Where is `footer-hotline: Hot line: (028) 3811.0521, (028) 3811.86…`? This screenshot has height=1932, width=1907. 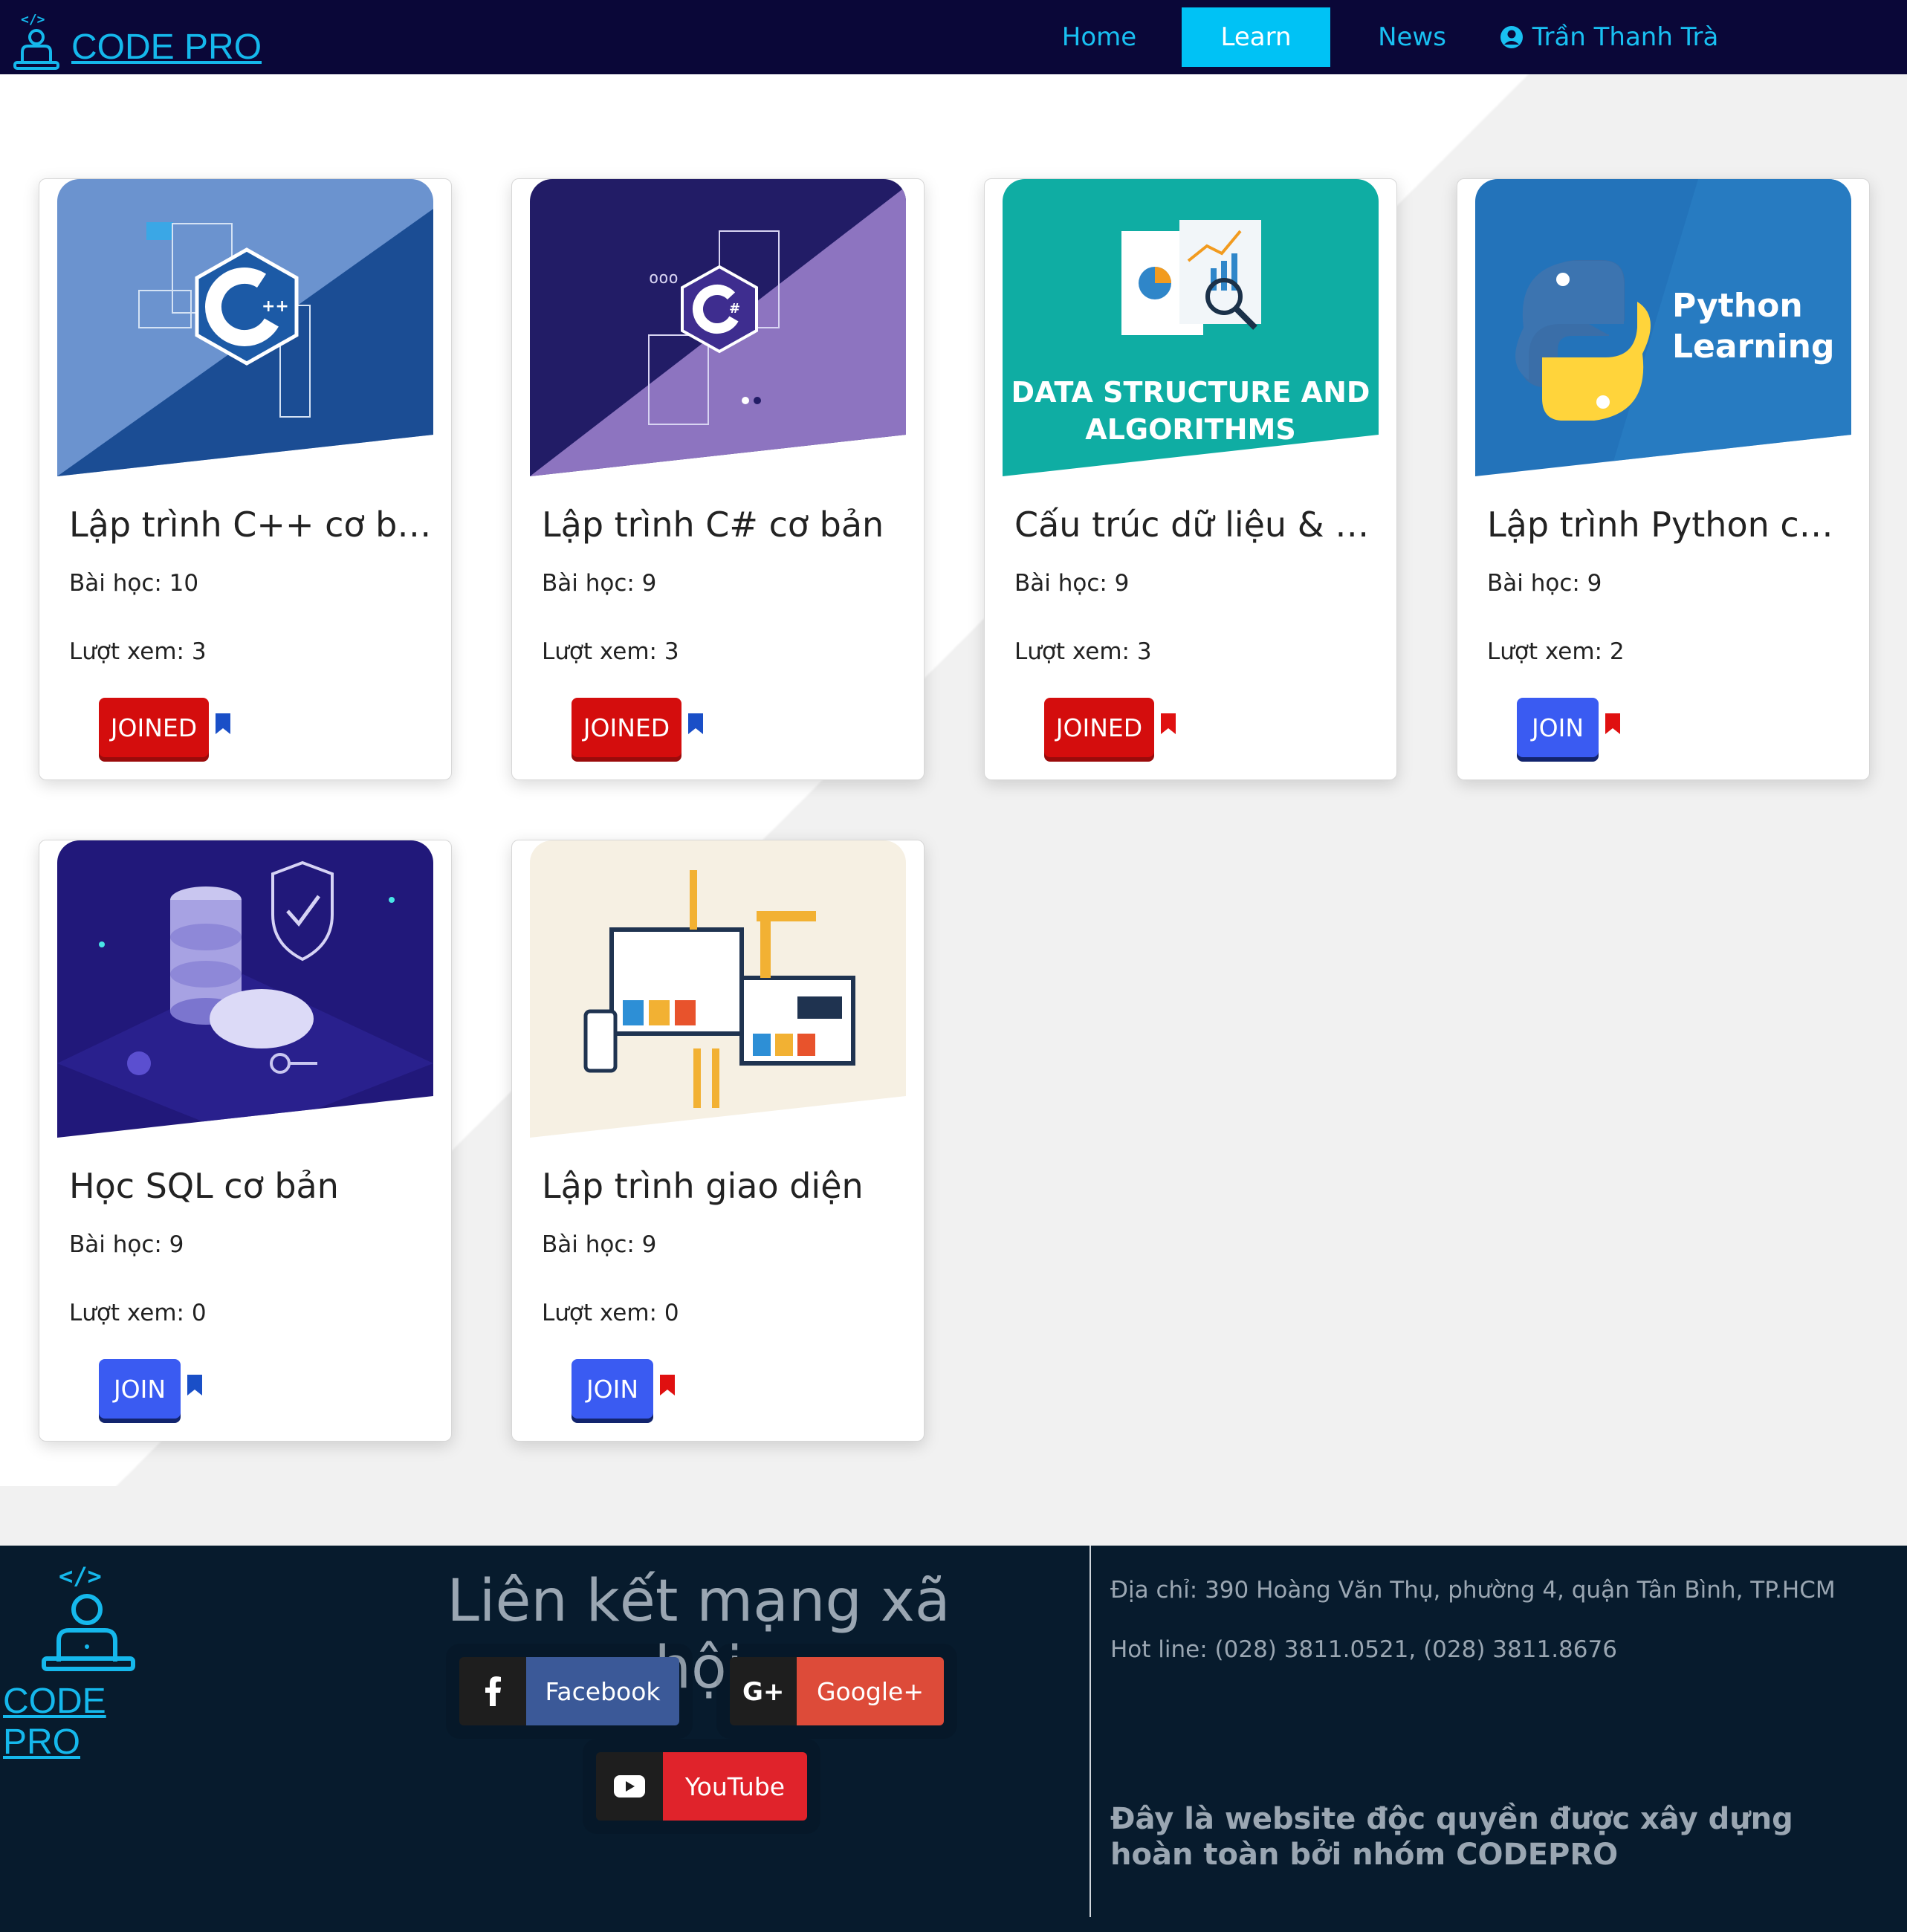
footer-hotline: Hot line: (028) 3811.0521, (028) 3811.86… is located at coordinates (1364, 1649).